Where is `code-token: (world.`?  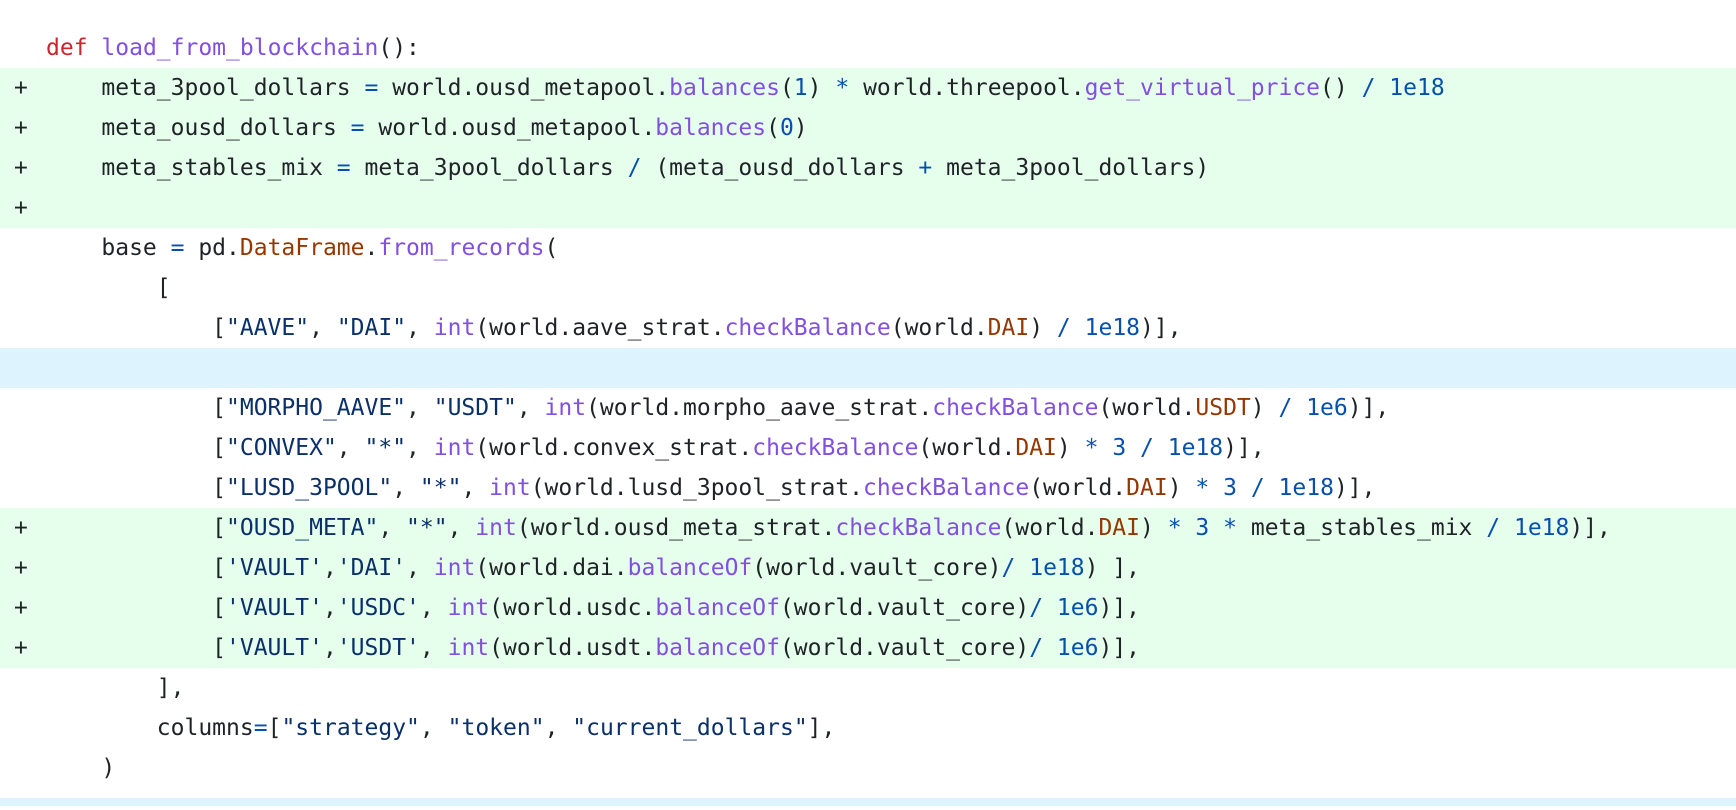
code-token: (world. is located at coordinates (939, 328).